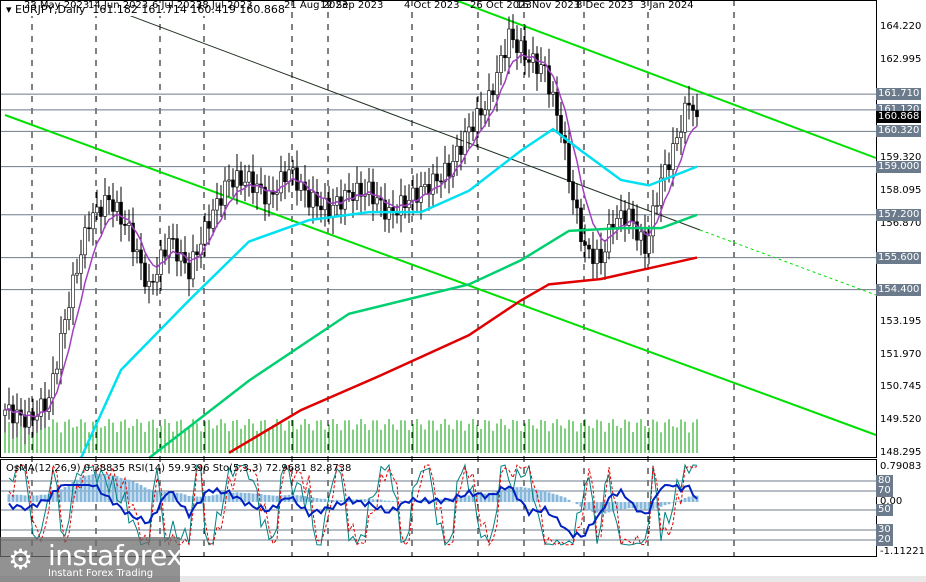 Image resolution: width=926 pixels, height=582 pixels. I want to click on level-tag: 159.000, so click(899, 166).